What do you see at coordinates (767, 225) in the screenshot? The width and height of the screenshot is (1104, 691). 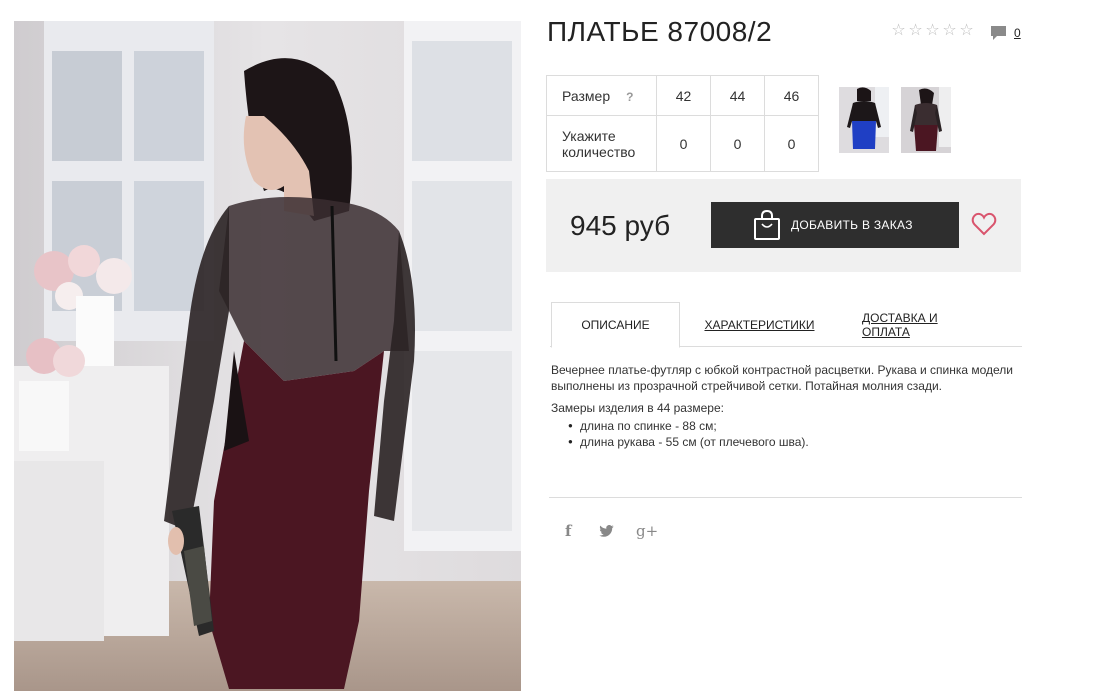 I see `shopping-bag-icon` at bounding box center [767, 225].